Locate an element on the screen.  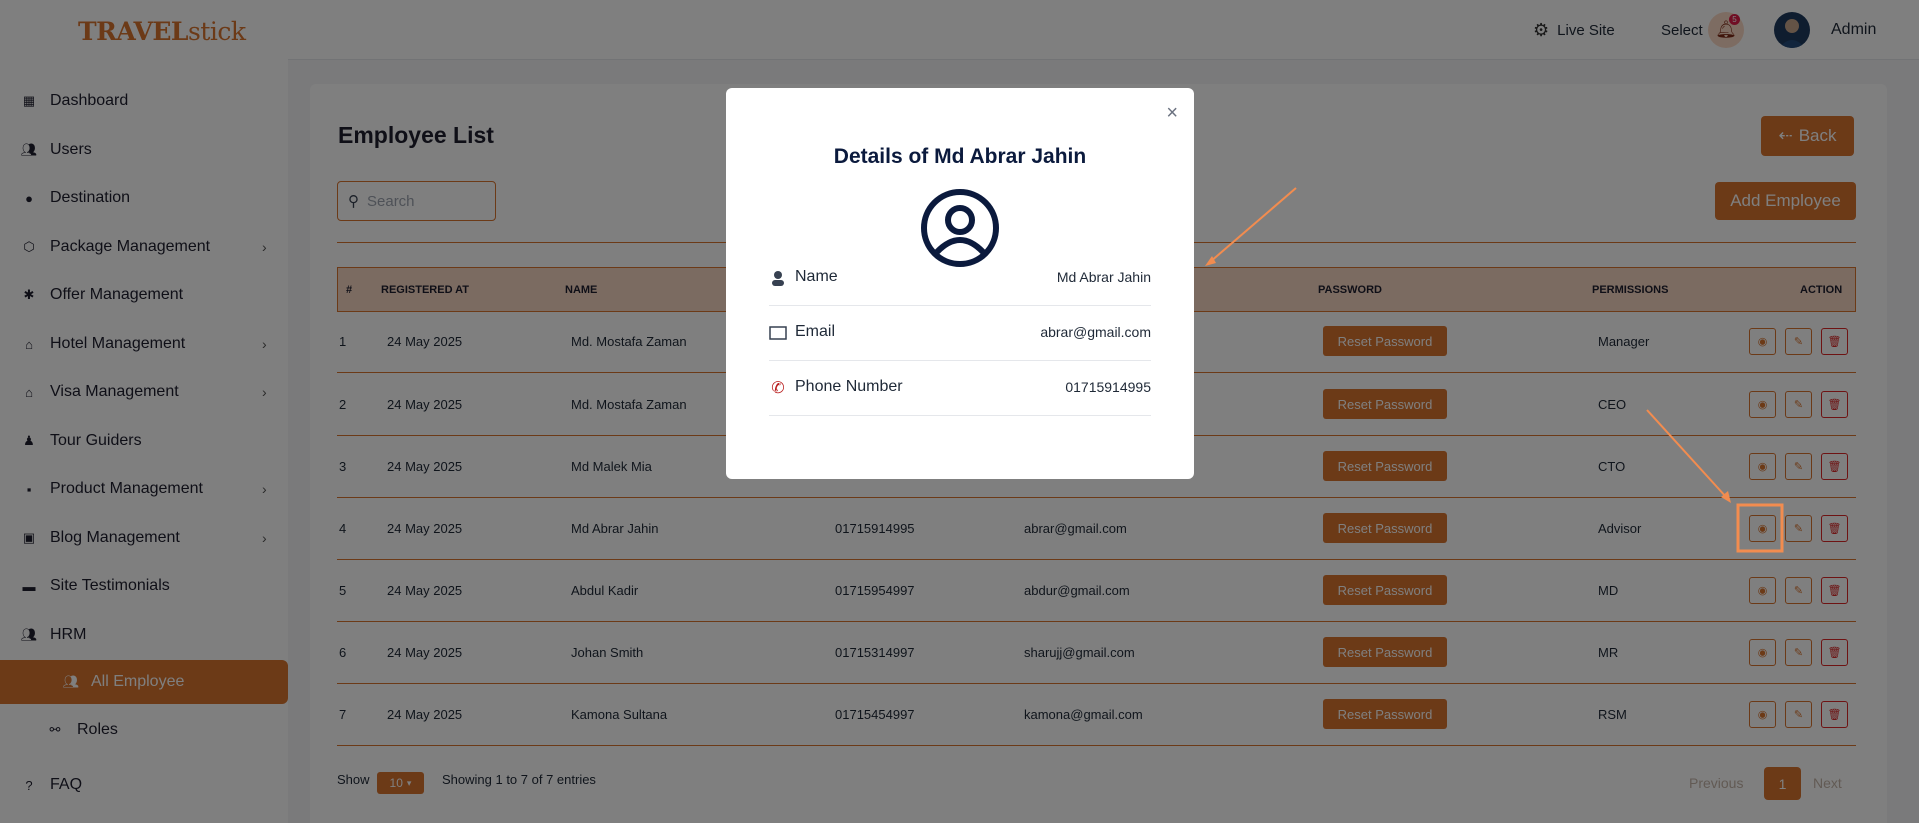
field-label: Email is located at coordinates (815, 331).